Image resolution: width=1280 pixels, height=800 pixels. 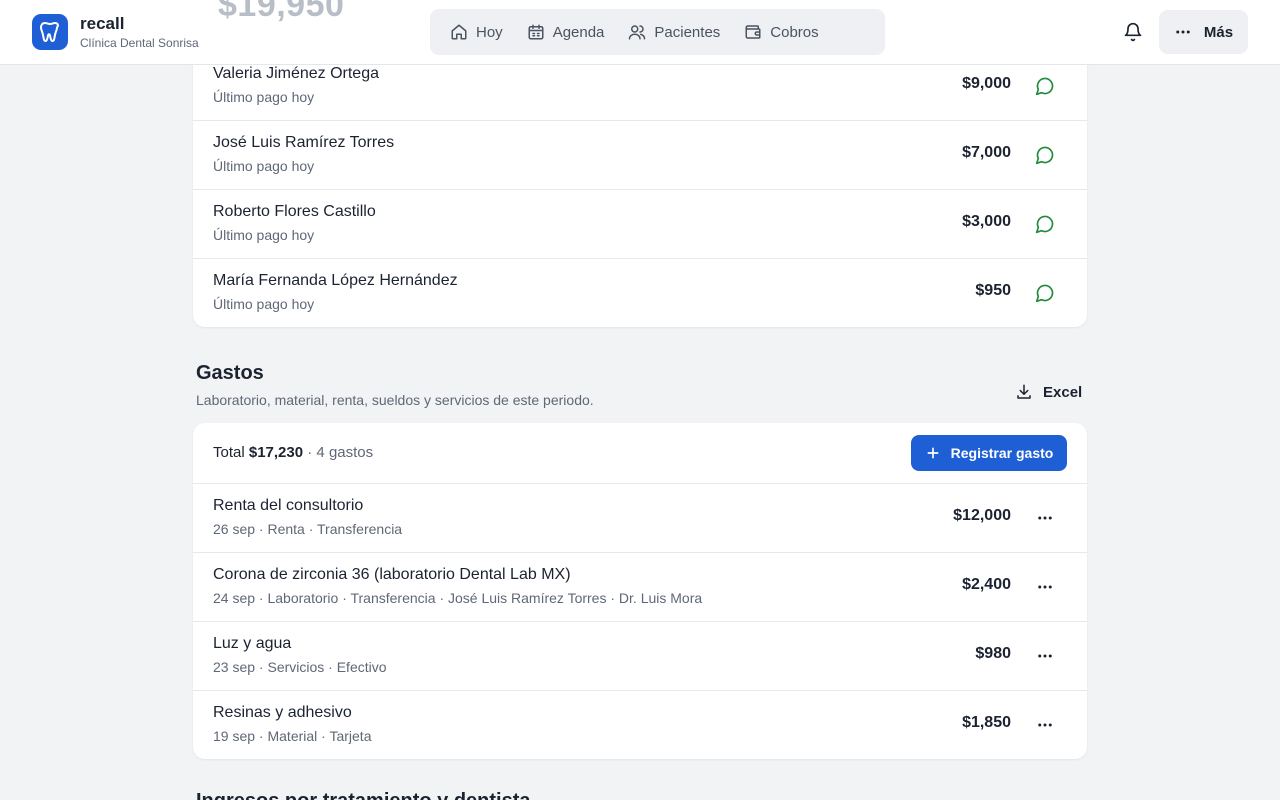 I want to click on expense-amount: $2,400, so click(x=986, y=584).